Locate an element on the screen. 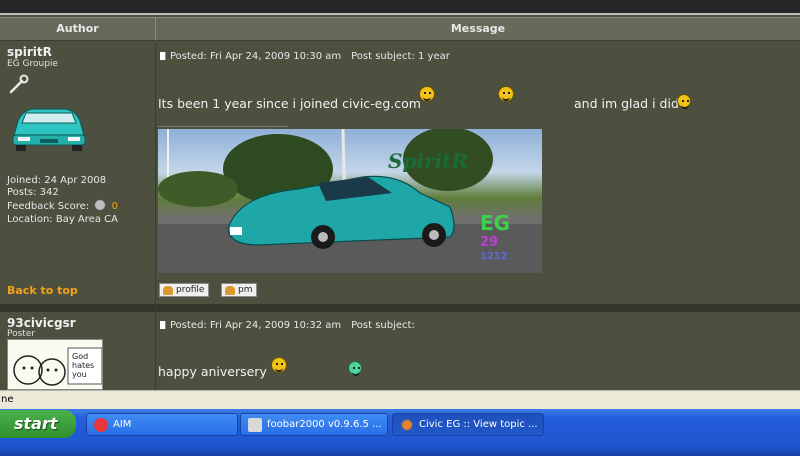 The height and width of the screenshot is (456, 800). post-text-part2: and im glad i did is located at coordinates (626, 103).